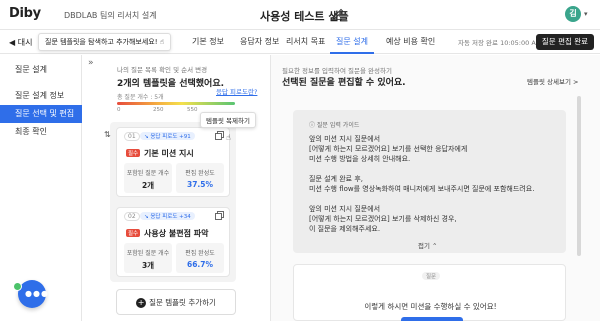 The width and height of the screenshot is (600, 321). I want to click on stat-value: 37.5%, so click(200, 184).